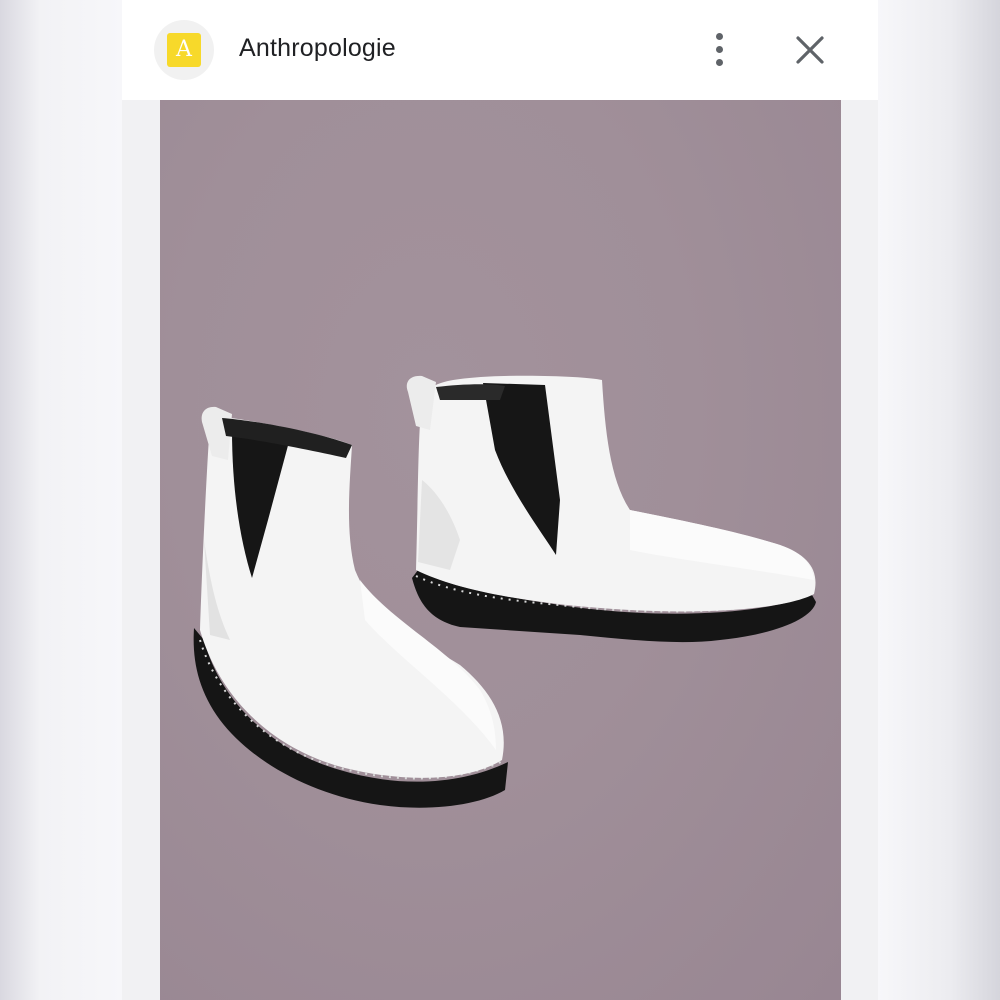 The height and width of the screenshot is (1000, 1000). I want to click on favicon-letter: A, so click(184, 50).